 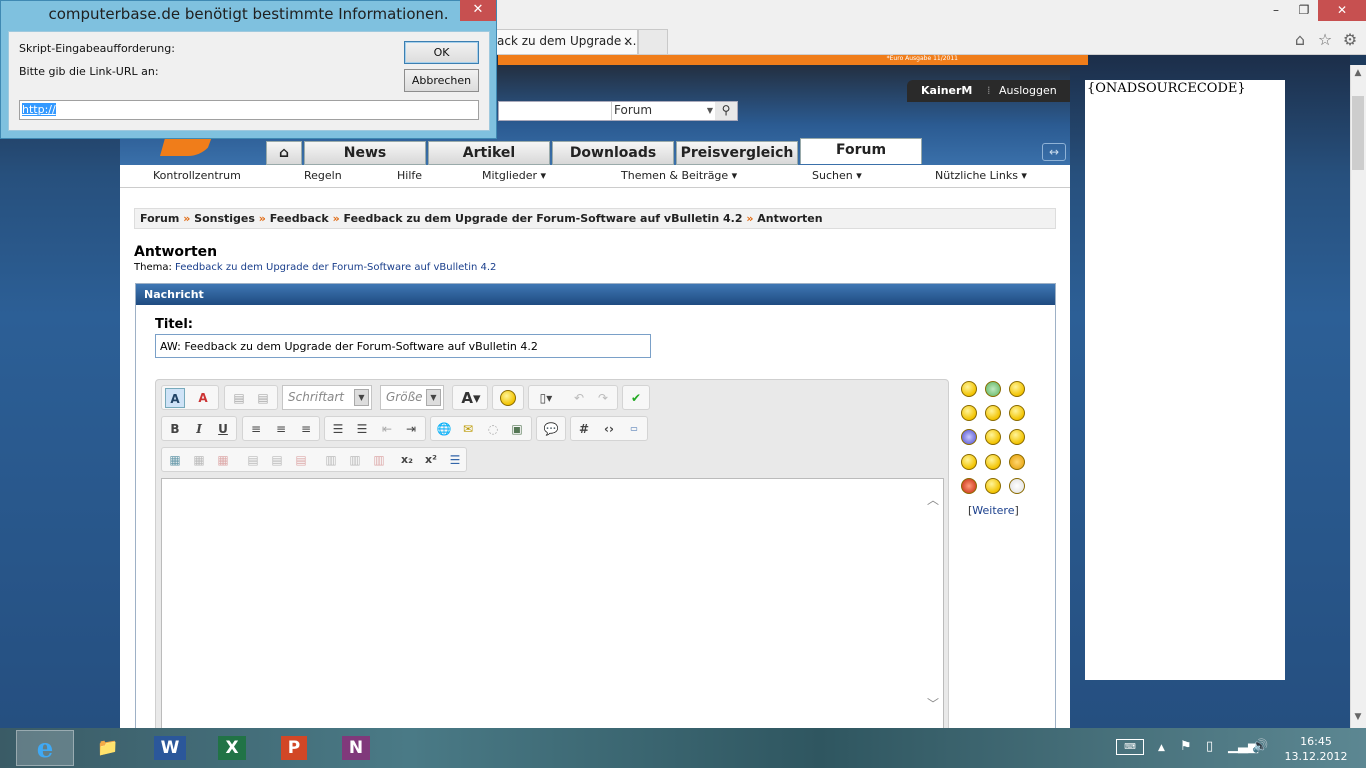 What do you see at coordinates (993, 462) in the screenshot?
I see `smilie-eek-icon` at bounding box center [993, 462].